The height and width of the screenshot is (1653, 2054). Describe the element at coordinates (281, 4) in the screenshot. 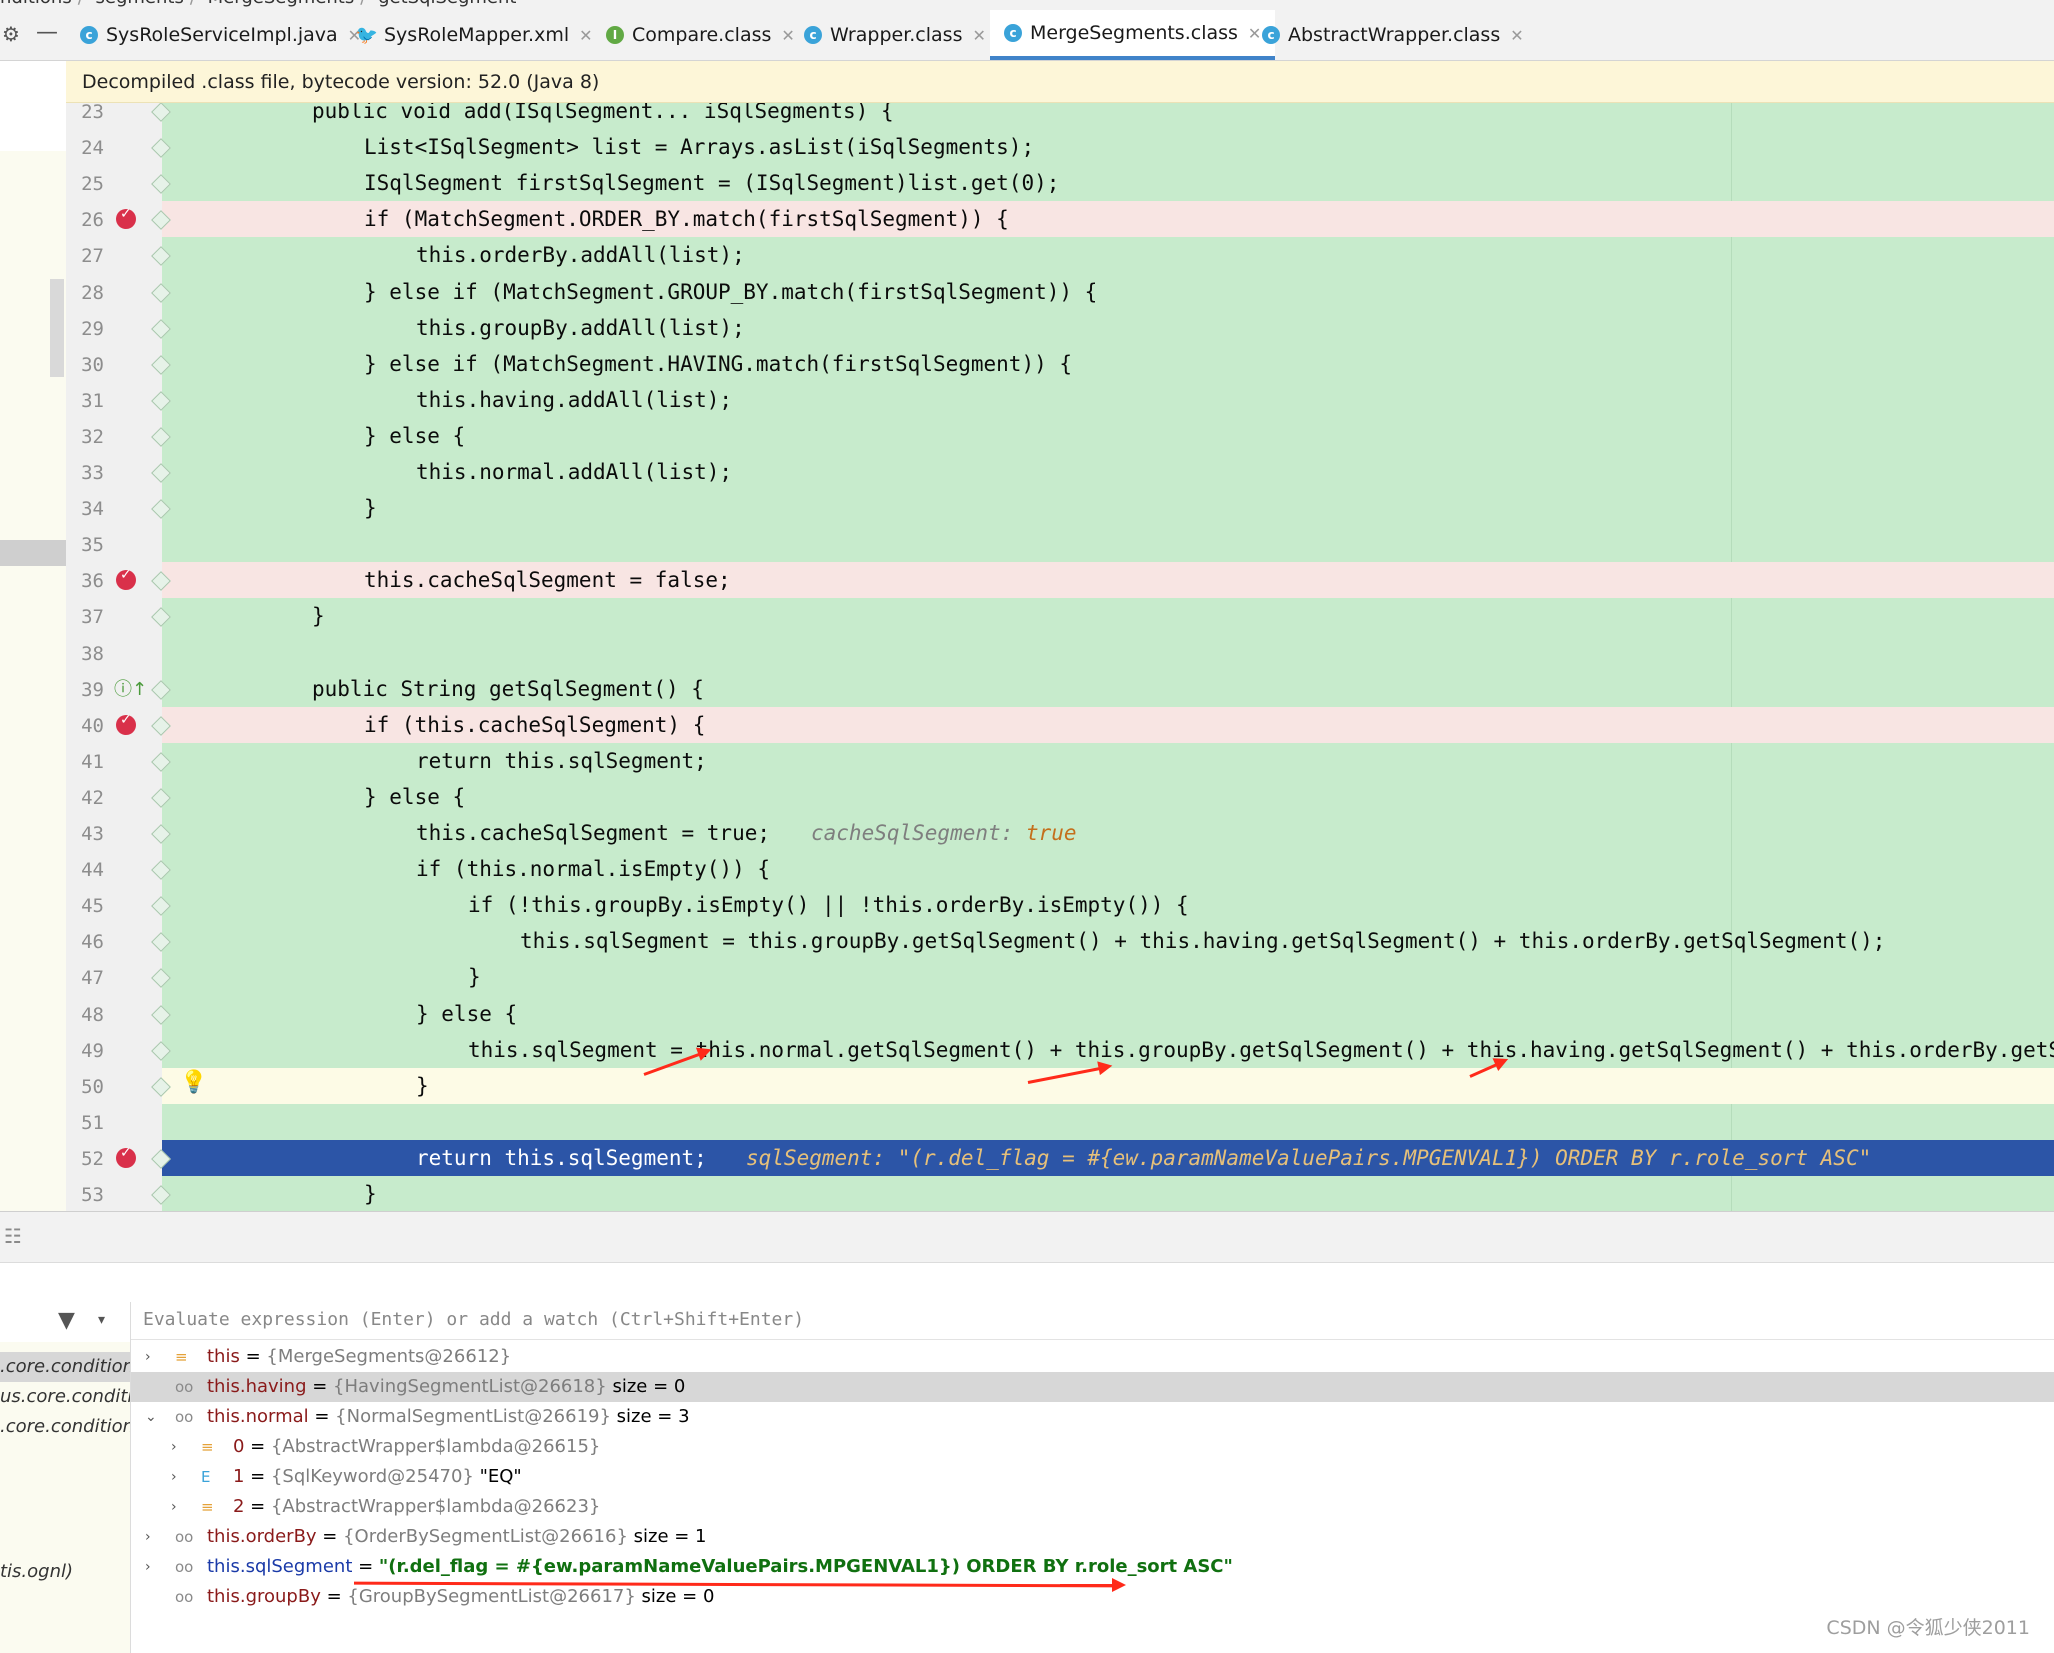

I see `breadcrumb-item: MergeSegments` at that location.